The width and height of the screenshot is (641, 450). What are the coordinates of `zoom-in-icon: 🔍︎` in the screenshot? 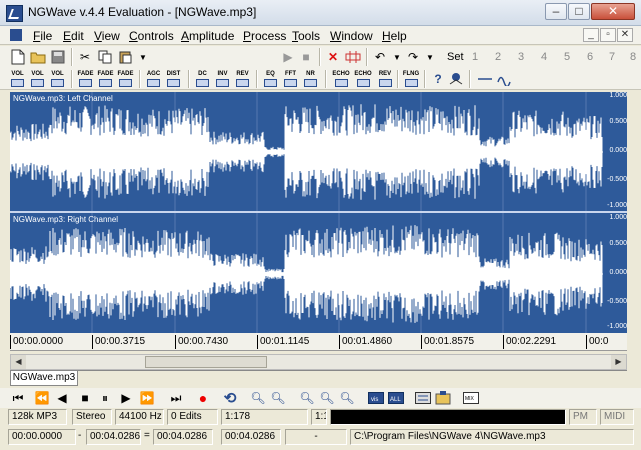 It's located at (258, 398).